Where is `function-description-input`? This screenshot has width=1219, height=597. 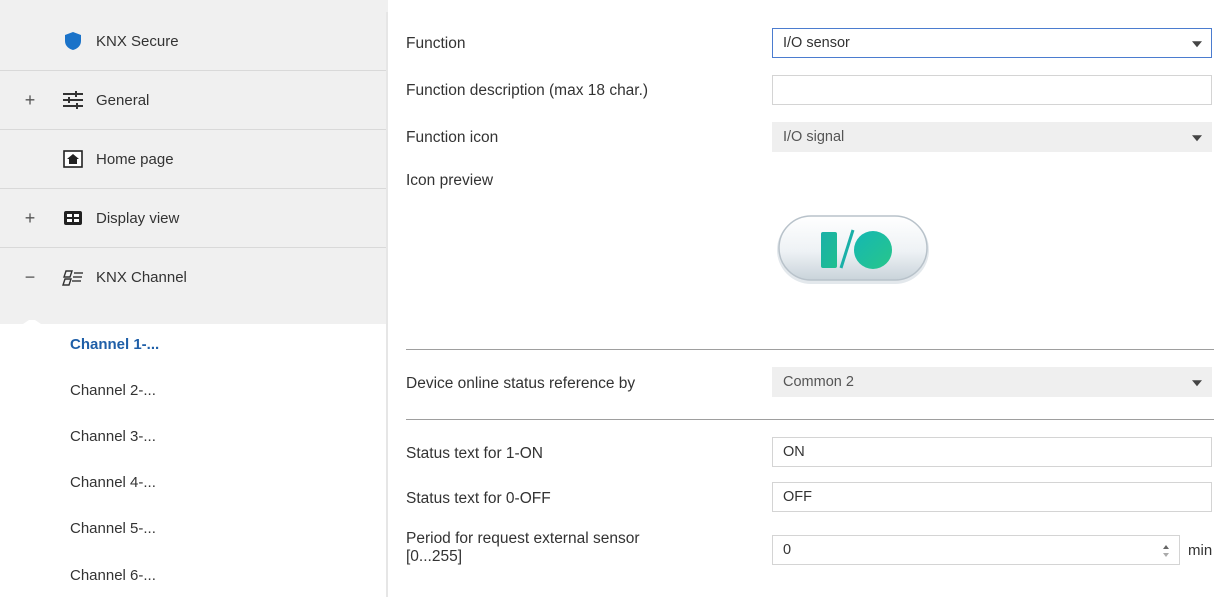 function-description-input is located at coordinates (992, 90).